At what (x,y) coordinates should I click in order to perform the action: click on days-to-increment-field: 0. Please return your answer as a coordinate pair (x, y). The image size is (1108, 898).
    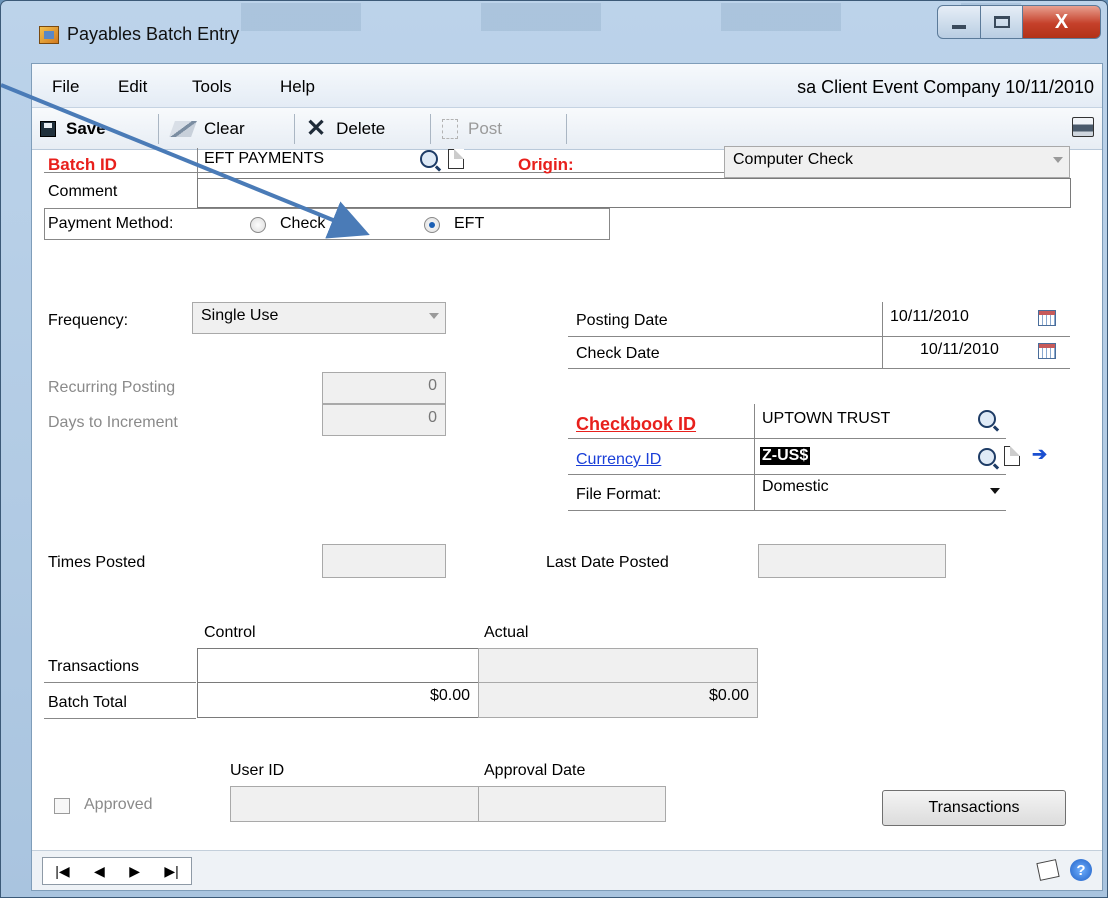
    Looking at the image, I should click on (384, 420).